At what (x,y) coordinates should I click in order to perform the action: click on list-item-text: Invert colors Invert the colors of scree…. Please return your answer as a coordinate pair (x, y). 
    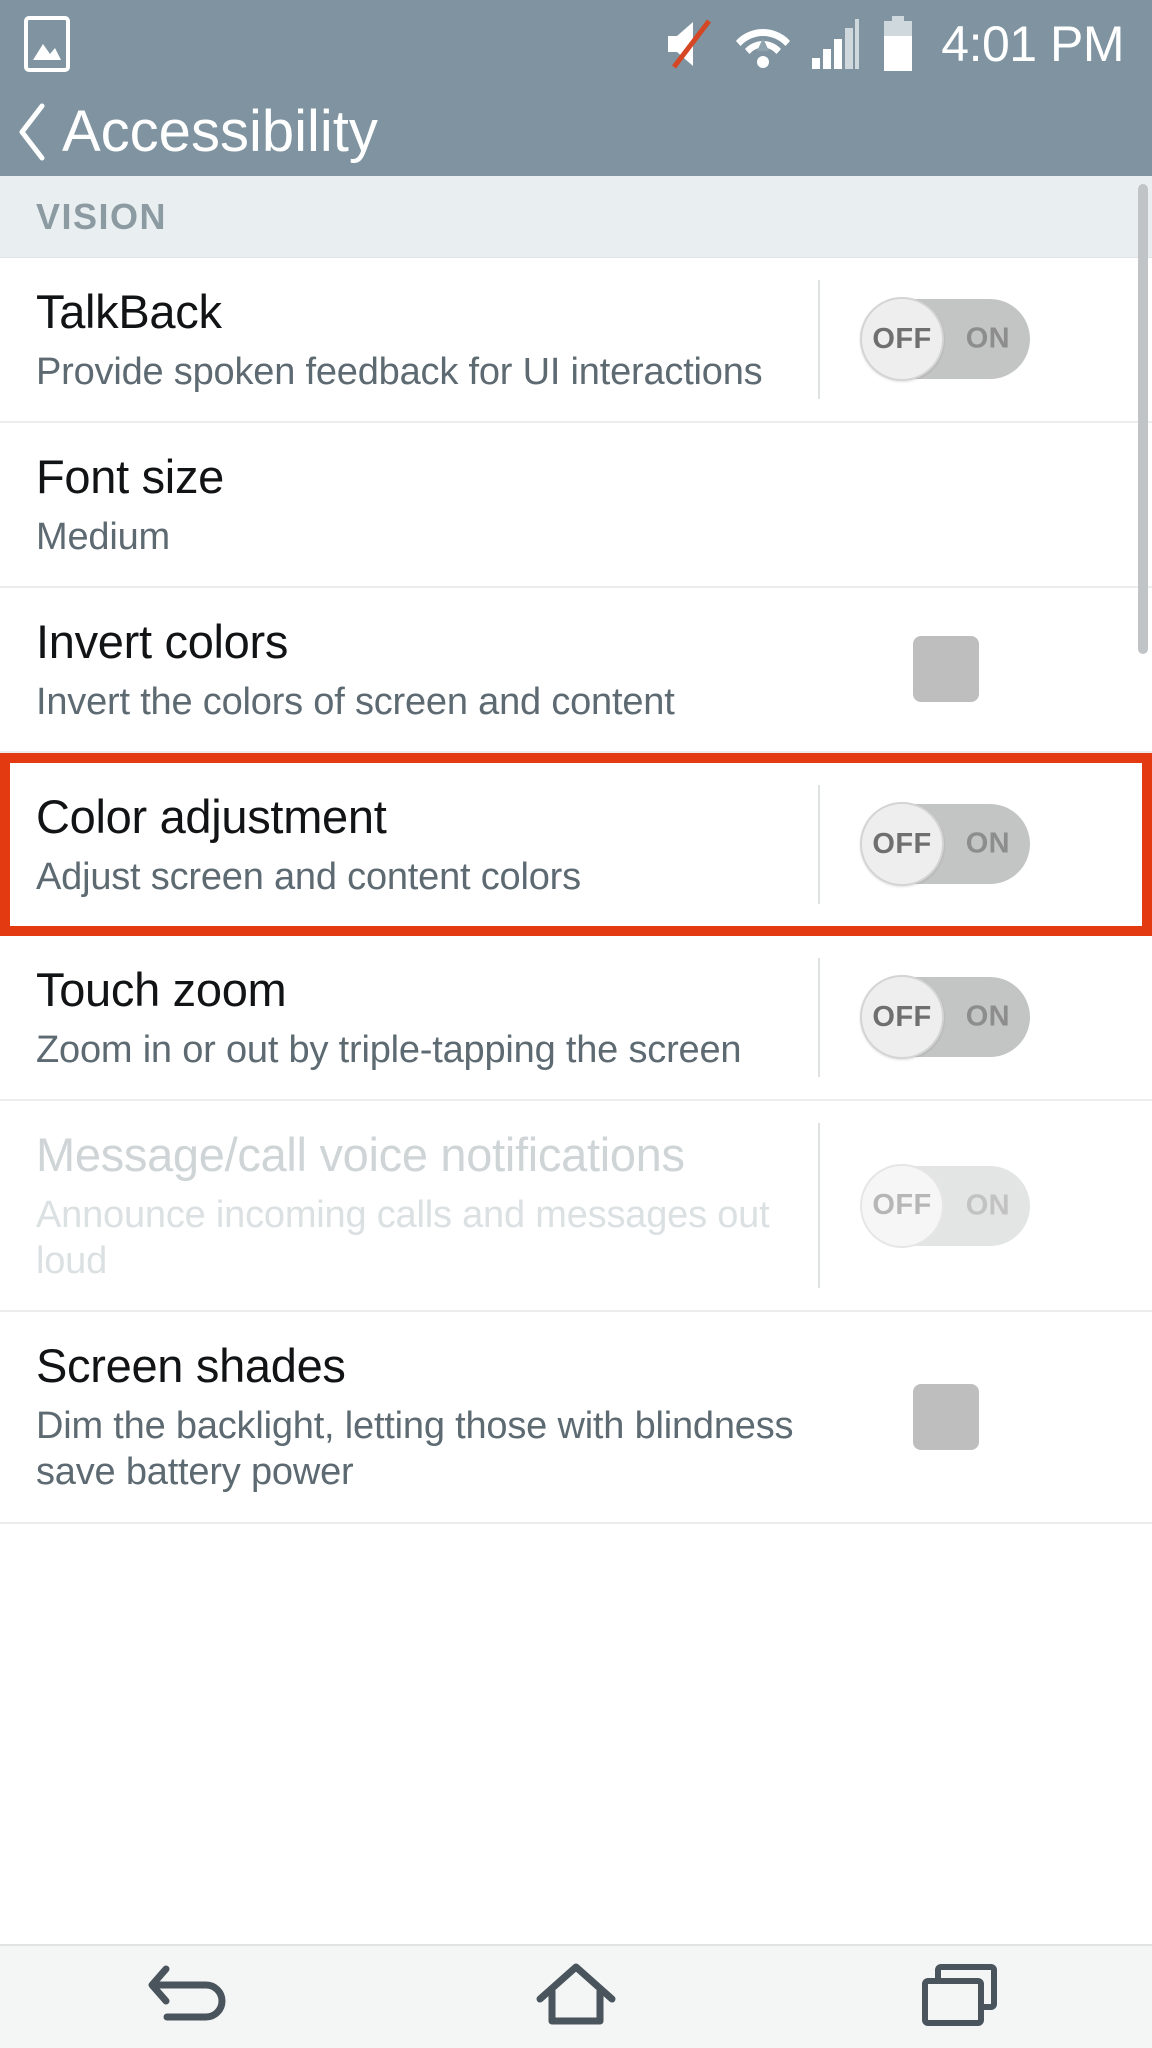
    Looking at the image, I should click on (416, 669).